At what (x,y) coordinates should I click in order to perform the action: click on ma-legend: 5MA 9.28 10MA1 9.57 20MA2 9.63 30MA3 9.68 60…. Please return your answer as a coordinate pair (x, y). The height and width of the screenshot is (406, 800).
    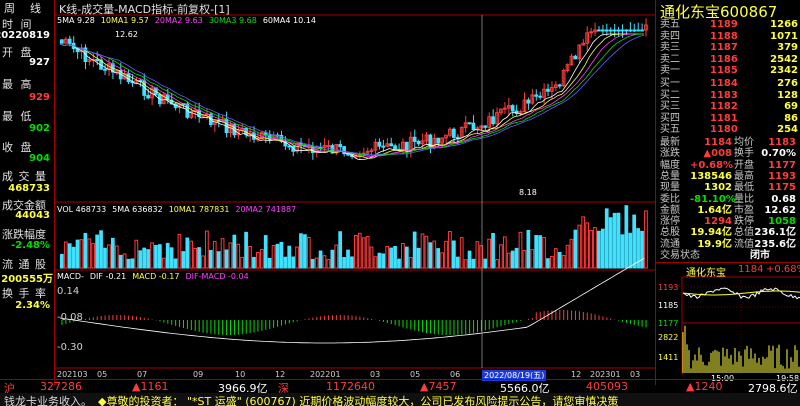
    Looking at the image, I should click on (189, 21).